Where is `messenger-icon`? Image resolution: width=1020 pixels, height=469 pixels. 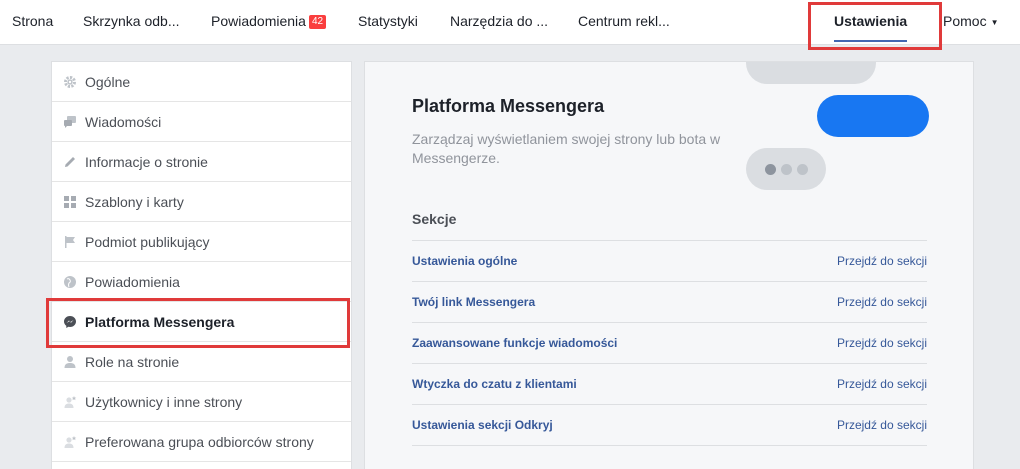 messenger-icon is located at coordinates (70, 322).